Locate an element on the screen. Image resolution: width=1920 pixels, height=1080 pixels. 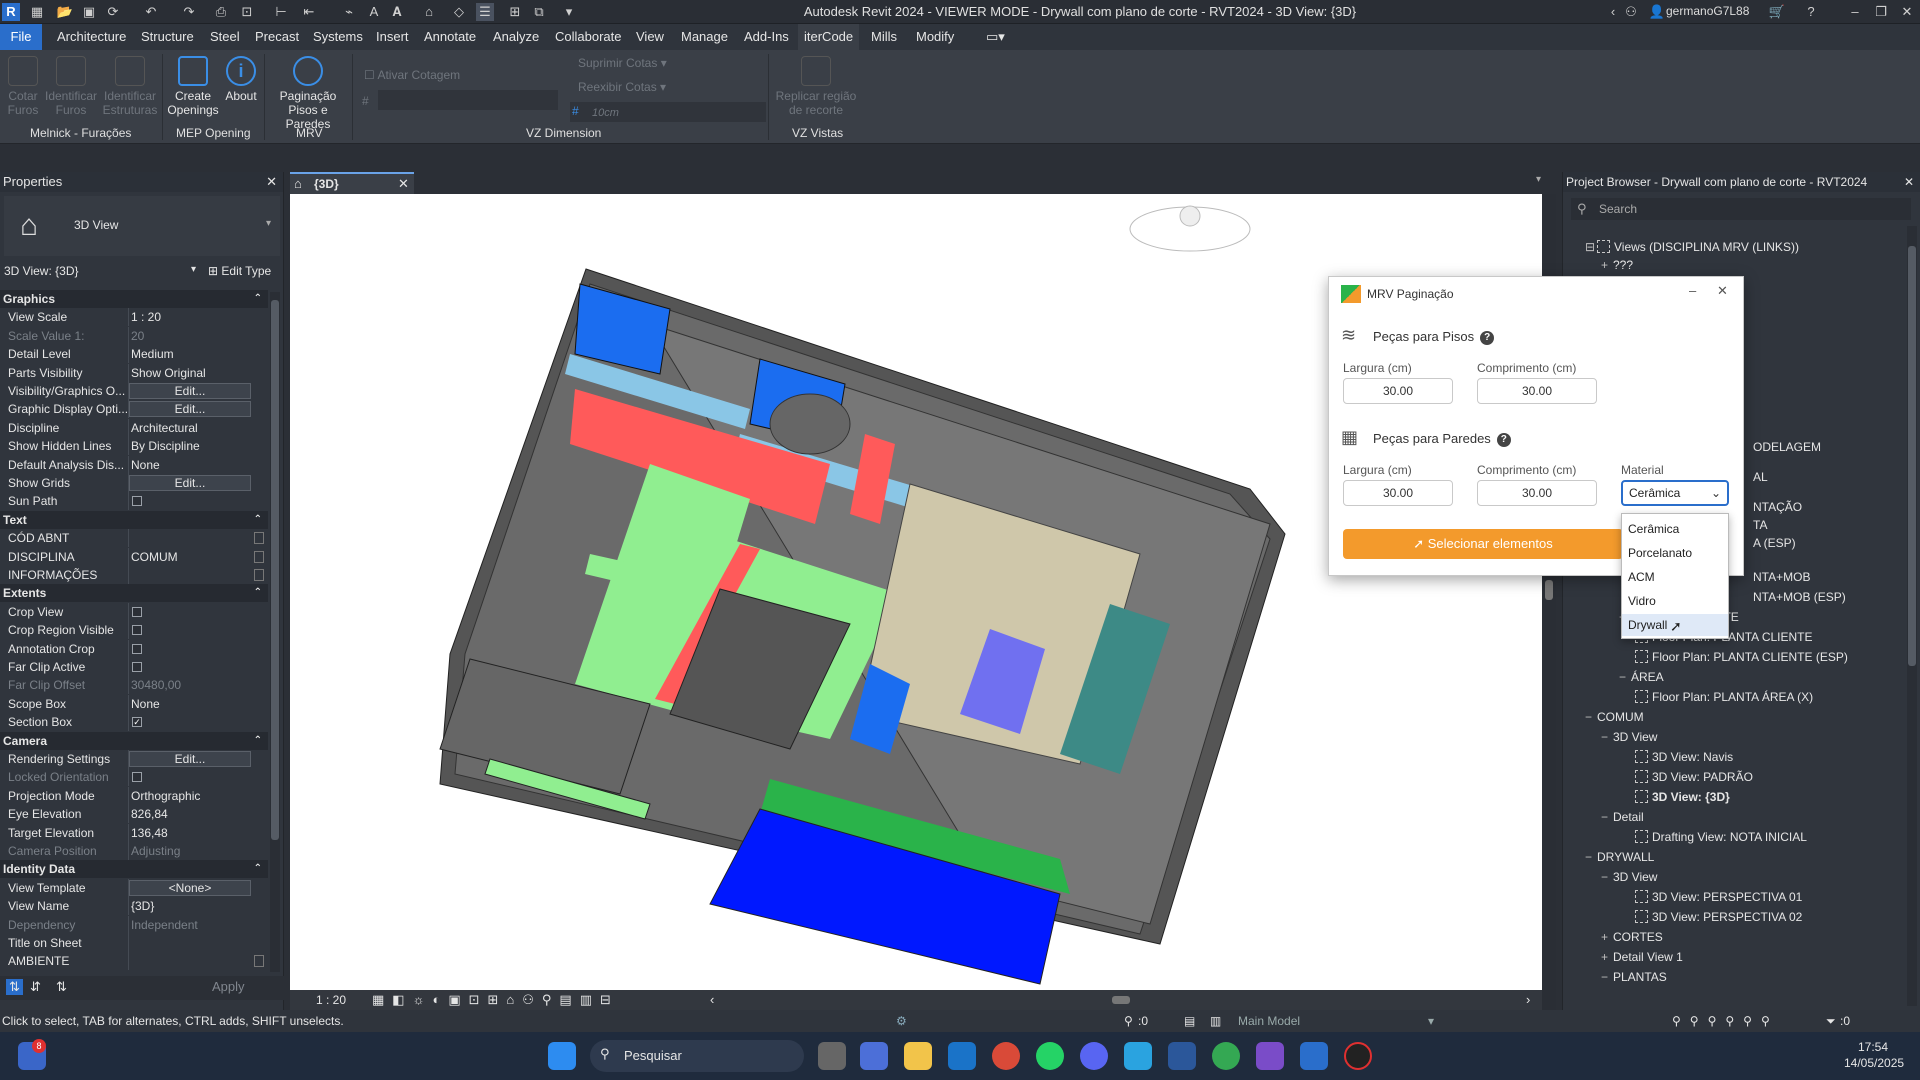
tab-precast: Precast is located at coordinates (277, 36).